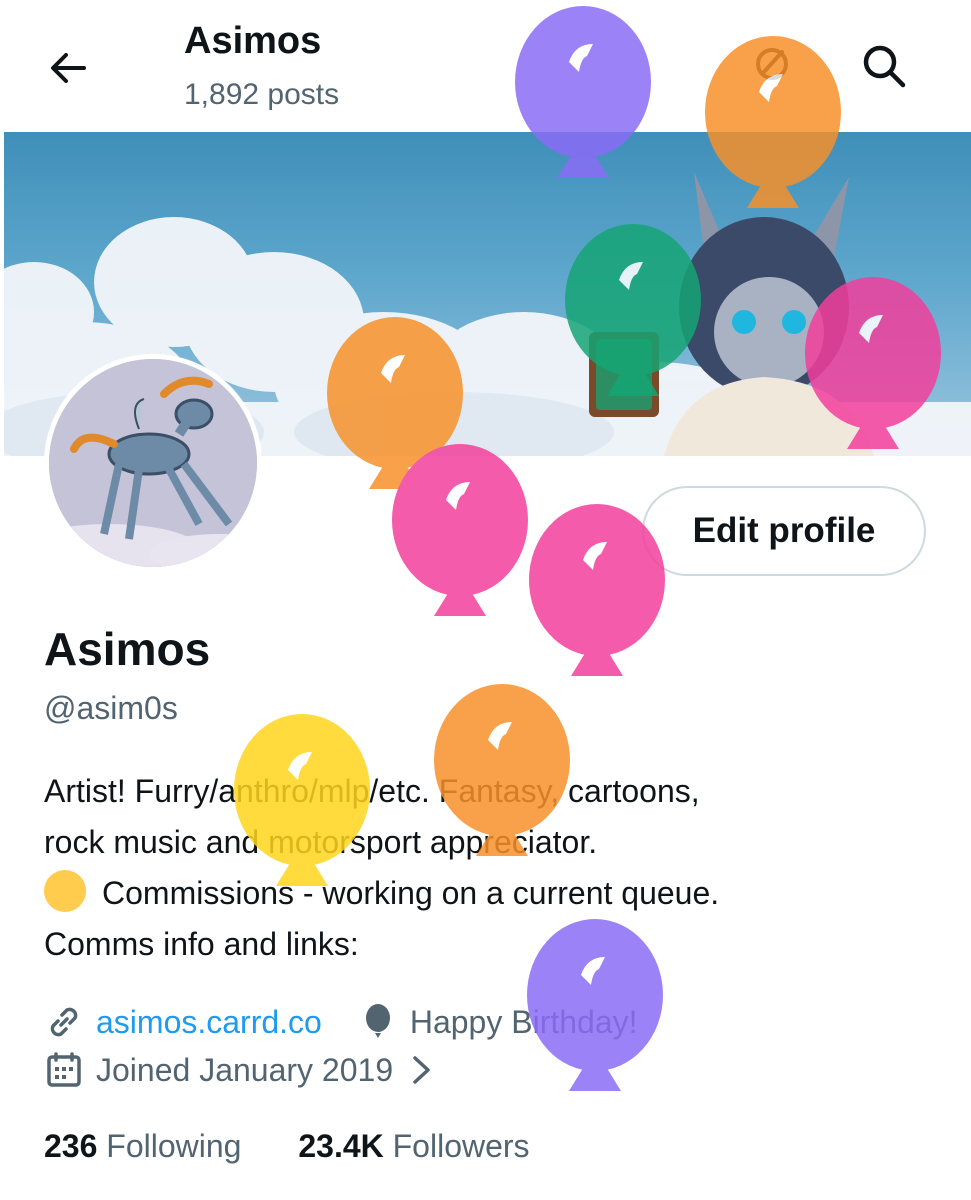  I want to click on balloon-green-icon, so click(633, 310).